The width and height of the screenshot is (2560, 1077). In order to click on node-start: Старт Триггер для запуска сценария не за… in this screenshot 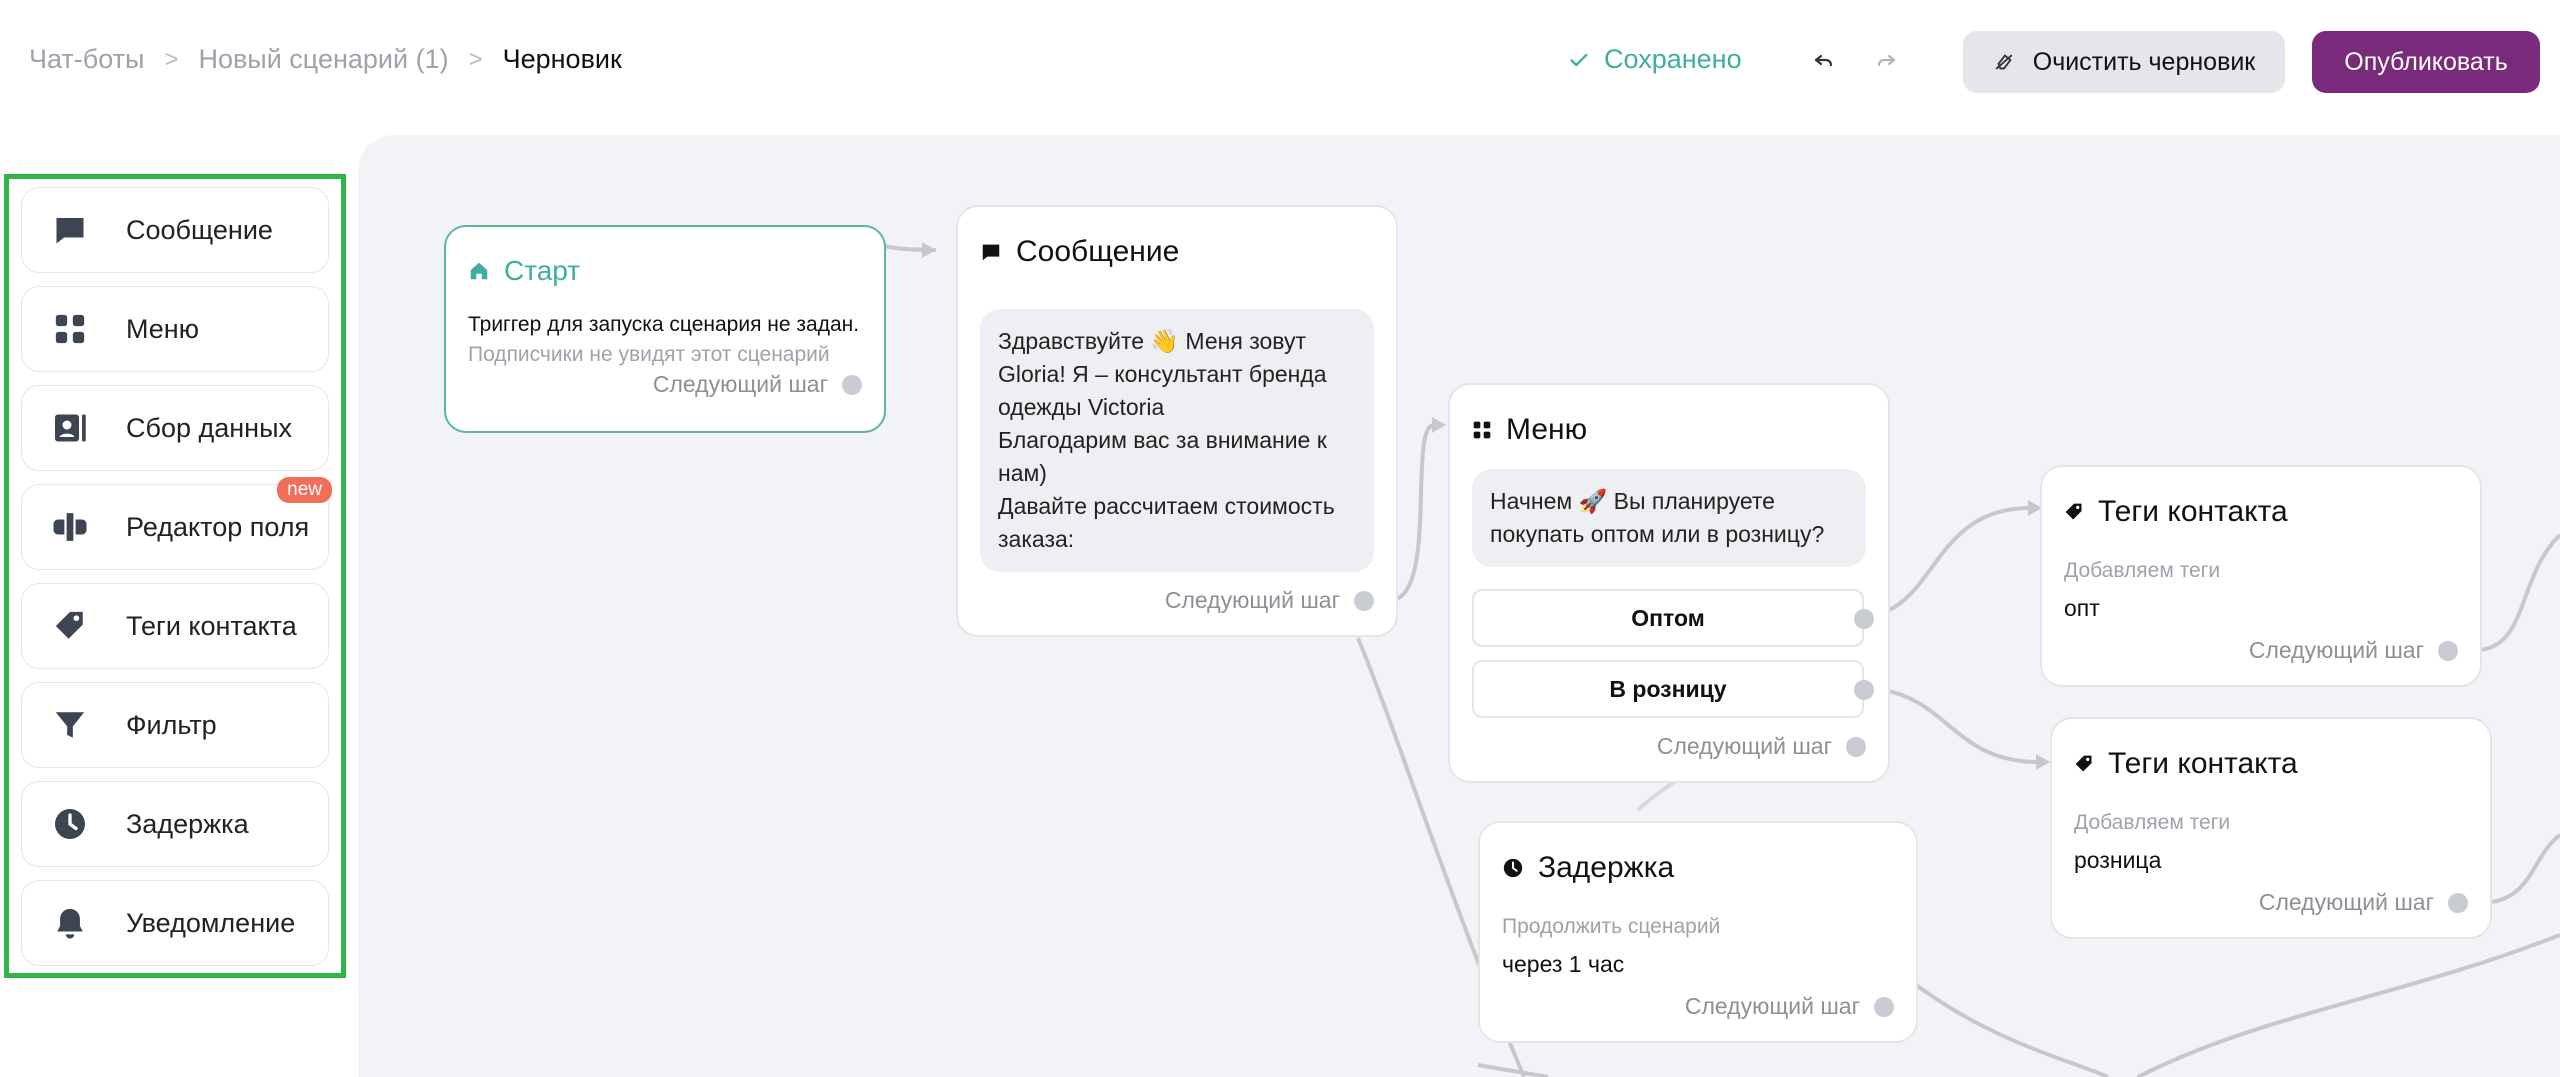, I will do `click(665, 329)`.